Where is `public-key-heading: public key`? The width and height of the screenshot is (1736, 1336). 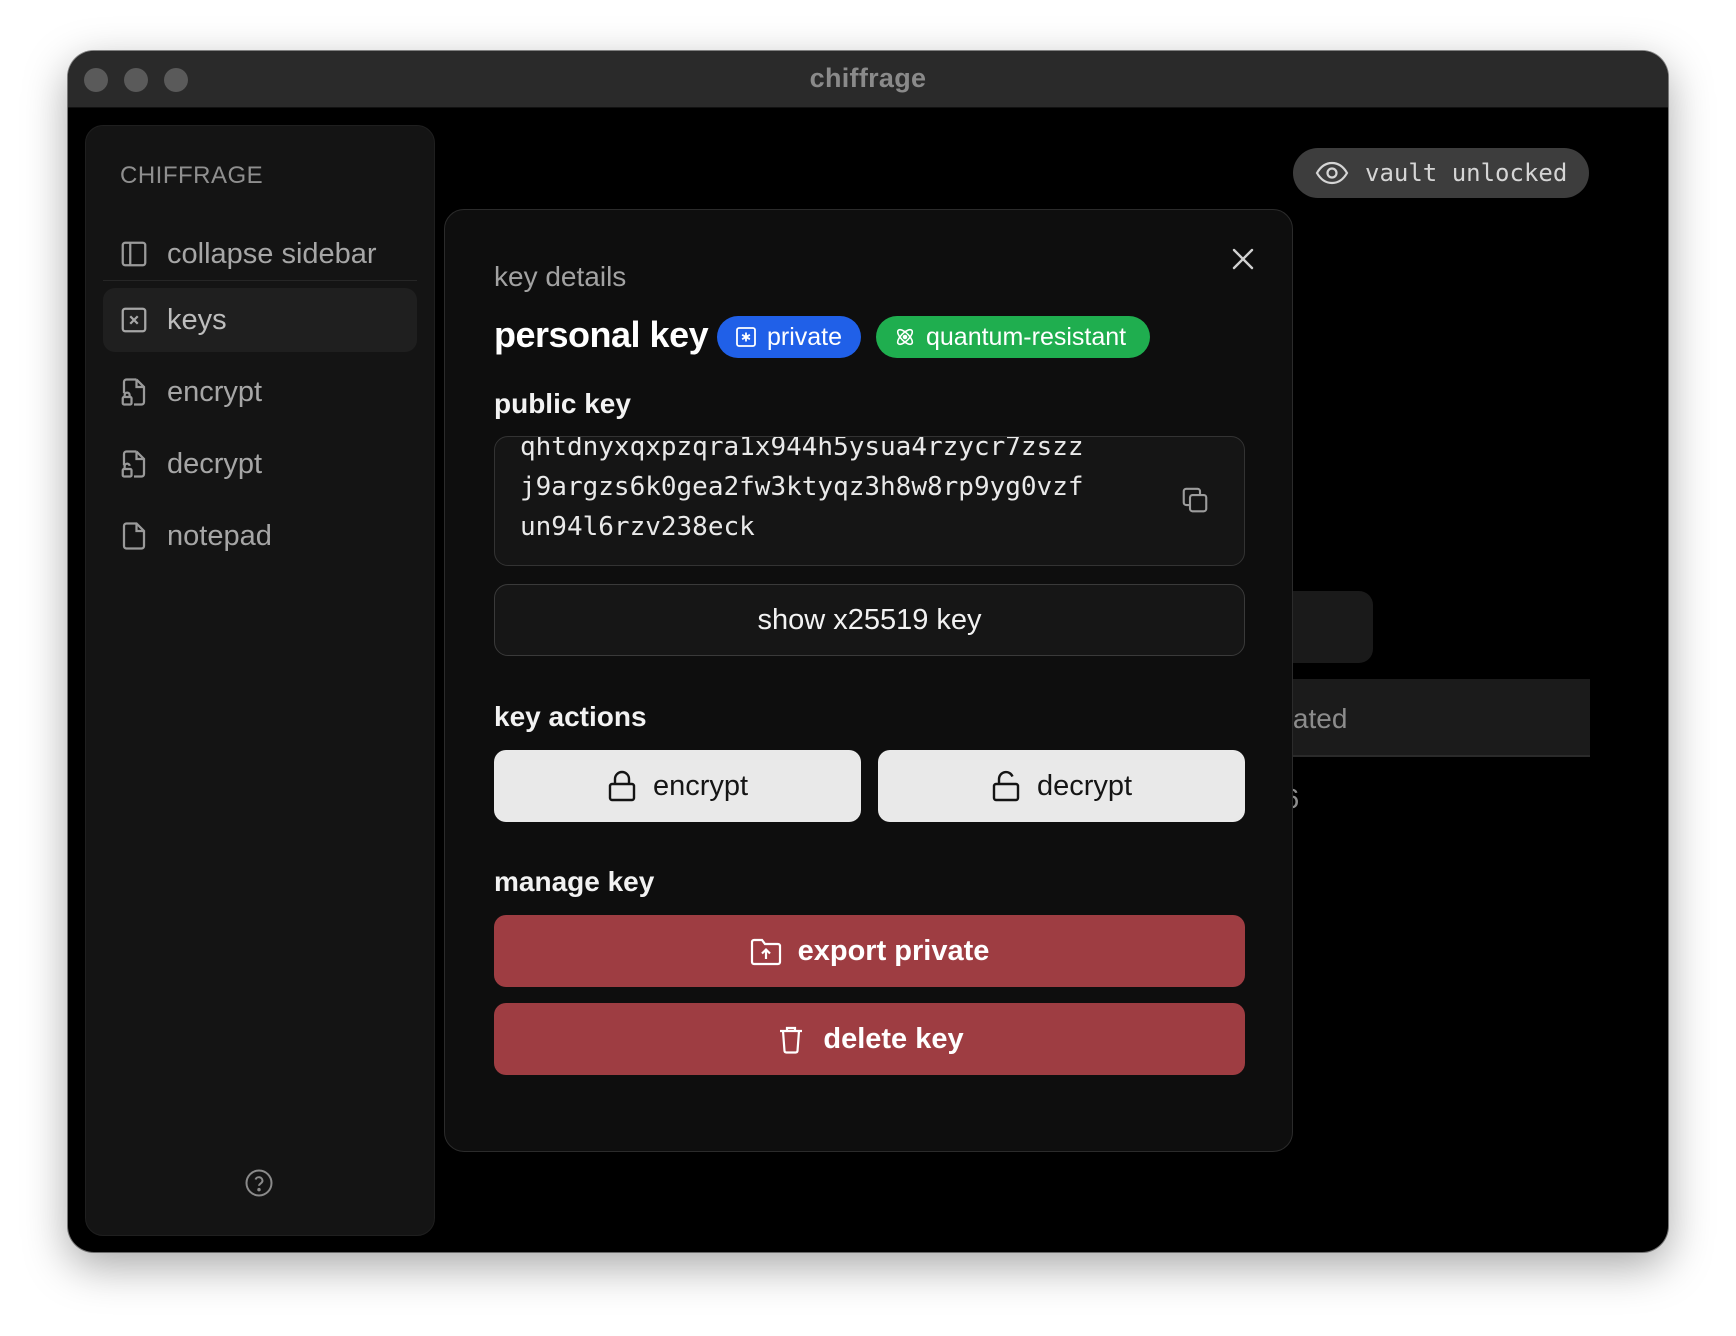
public-key-heading: public key is located at coordinates (562, 403).